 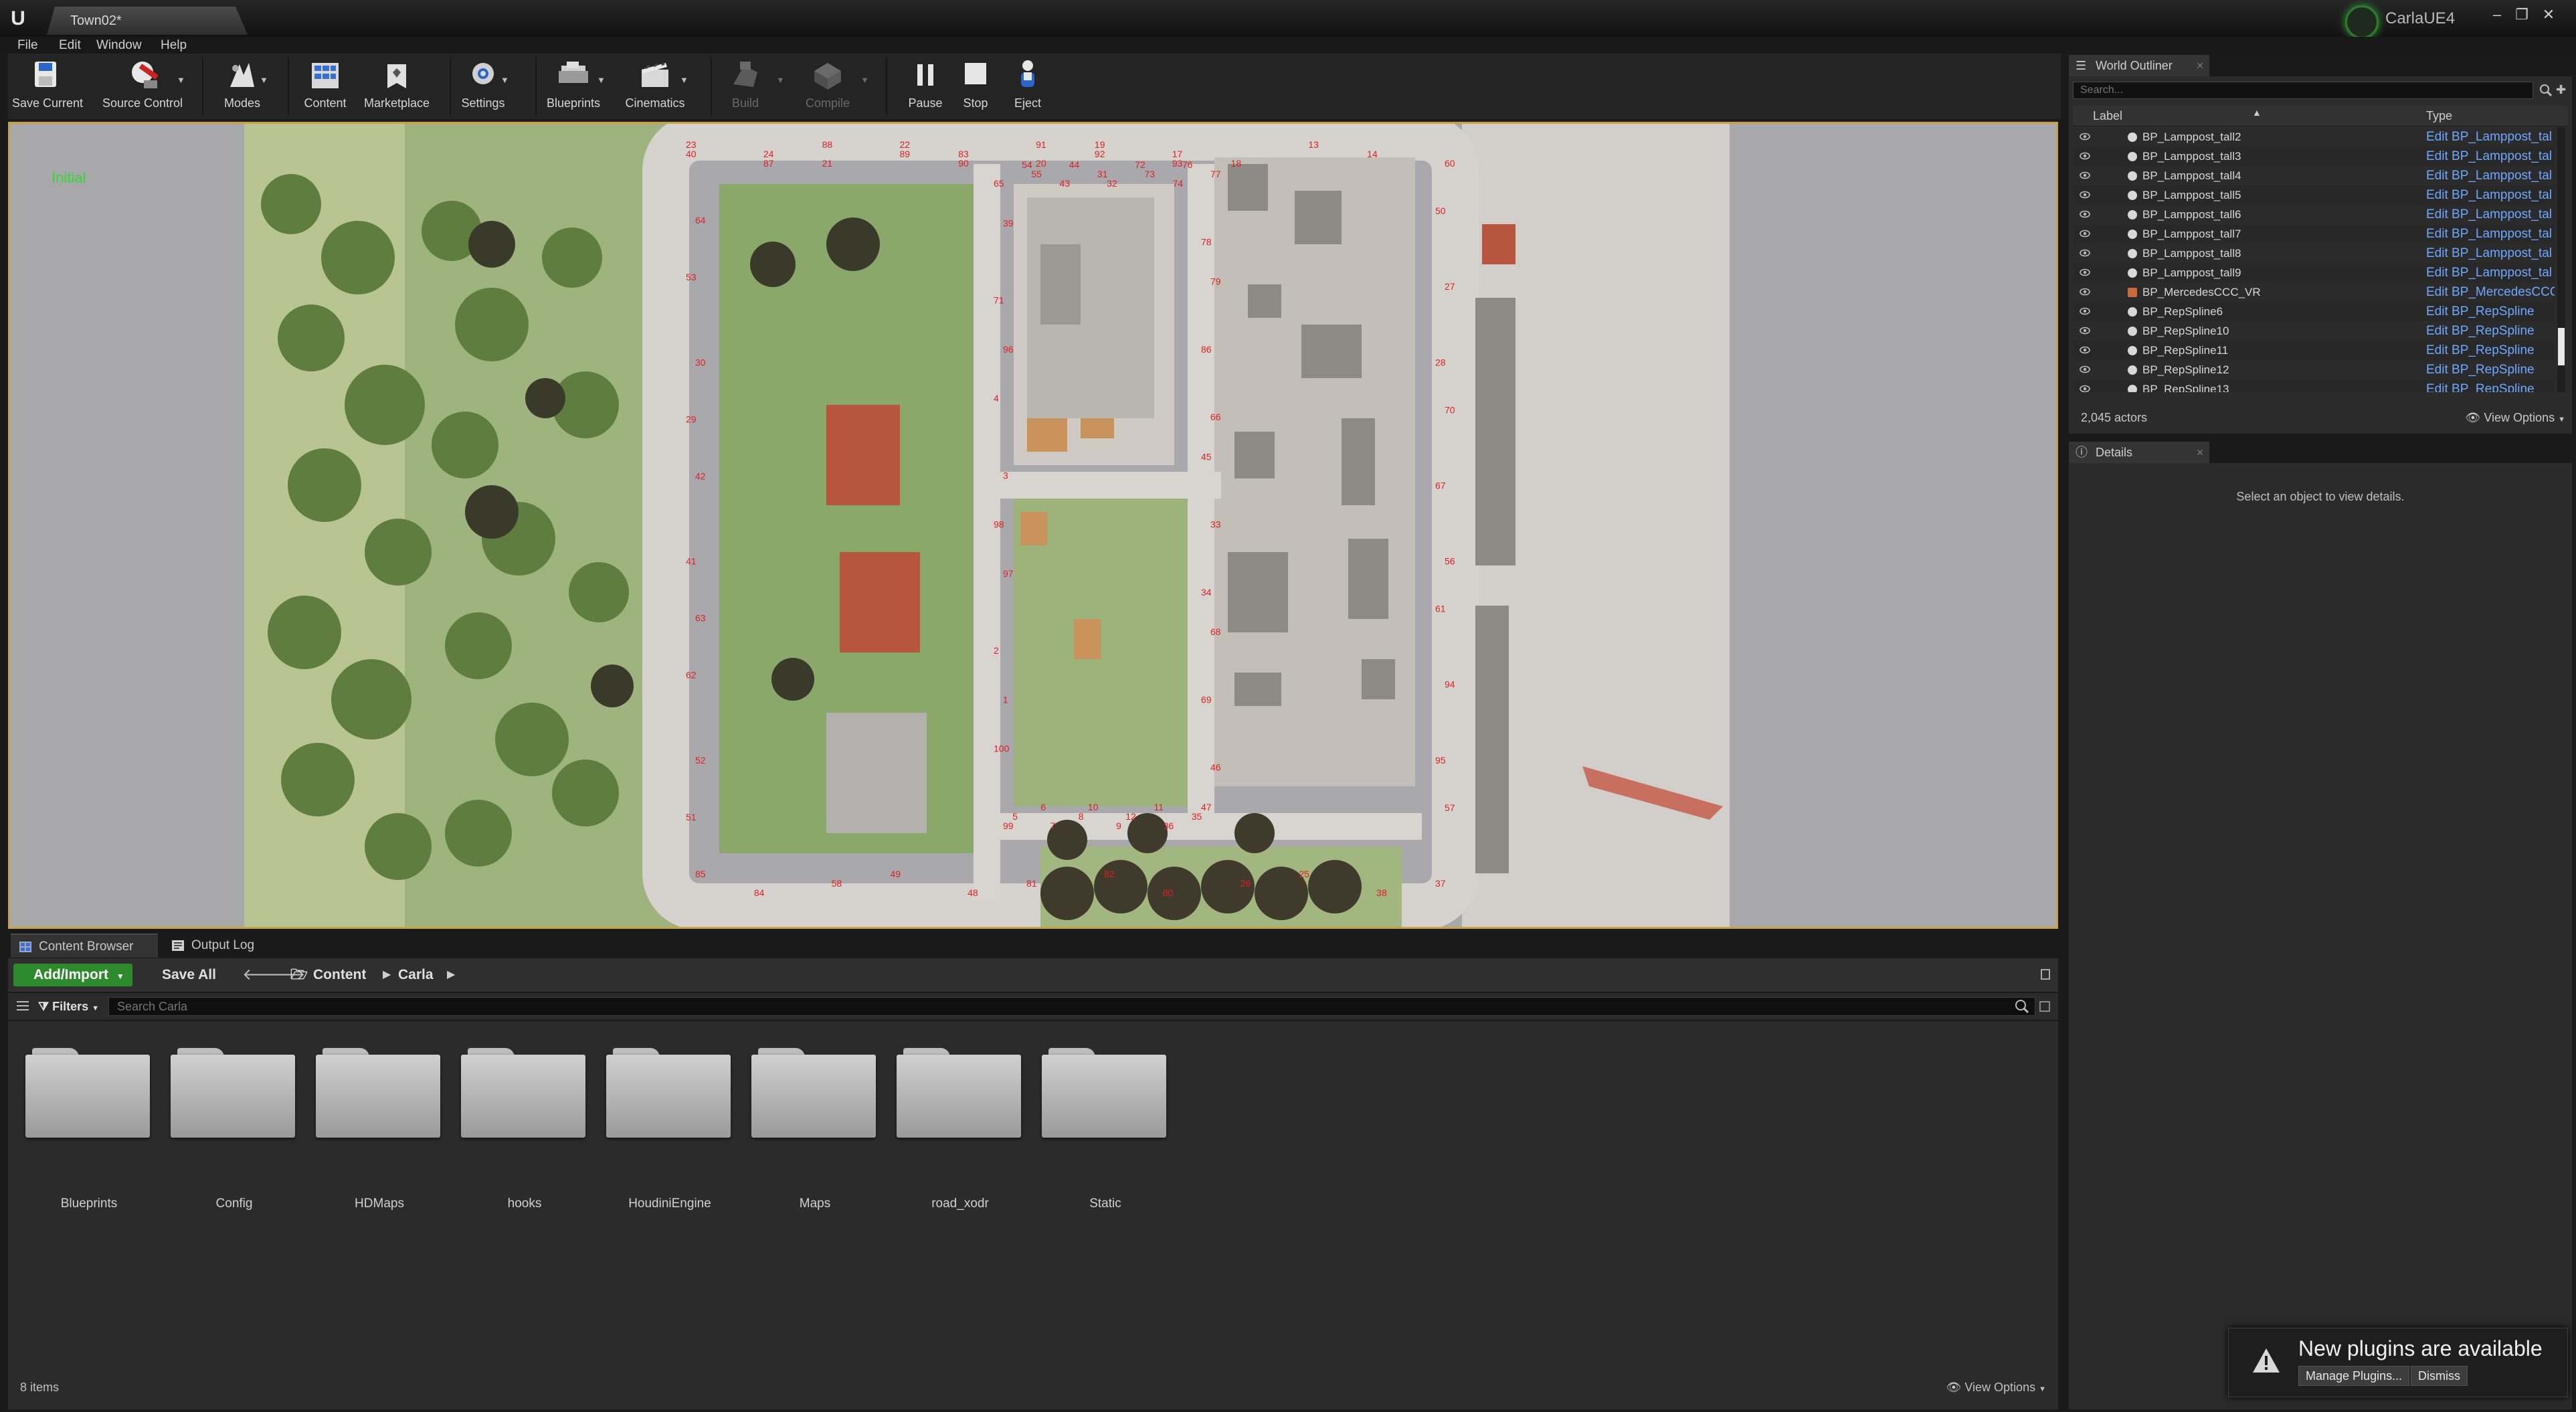 I want to click on close-icon: ✕, so click(x=2548, y=14).